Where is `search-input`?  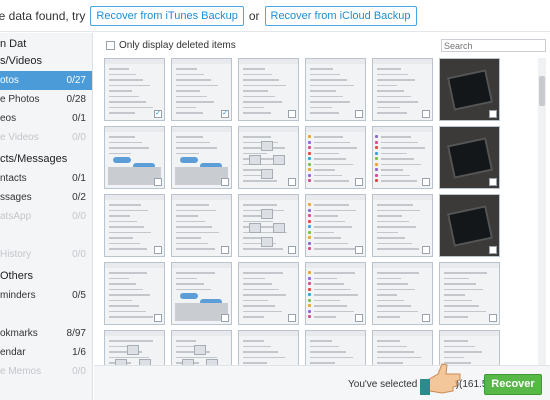
search-input is located at coordinates (493, 45).